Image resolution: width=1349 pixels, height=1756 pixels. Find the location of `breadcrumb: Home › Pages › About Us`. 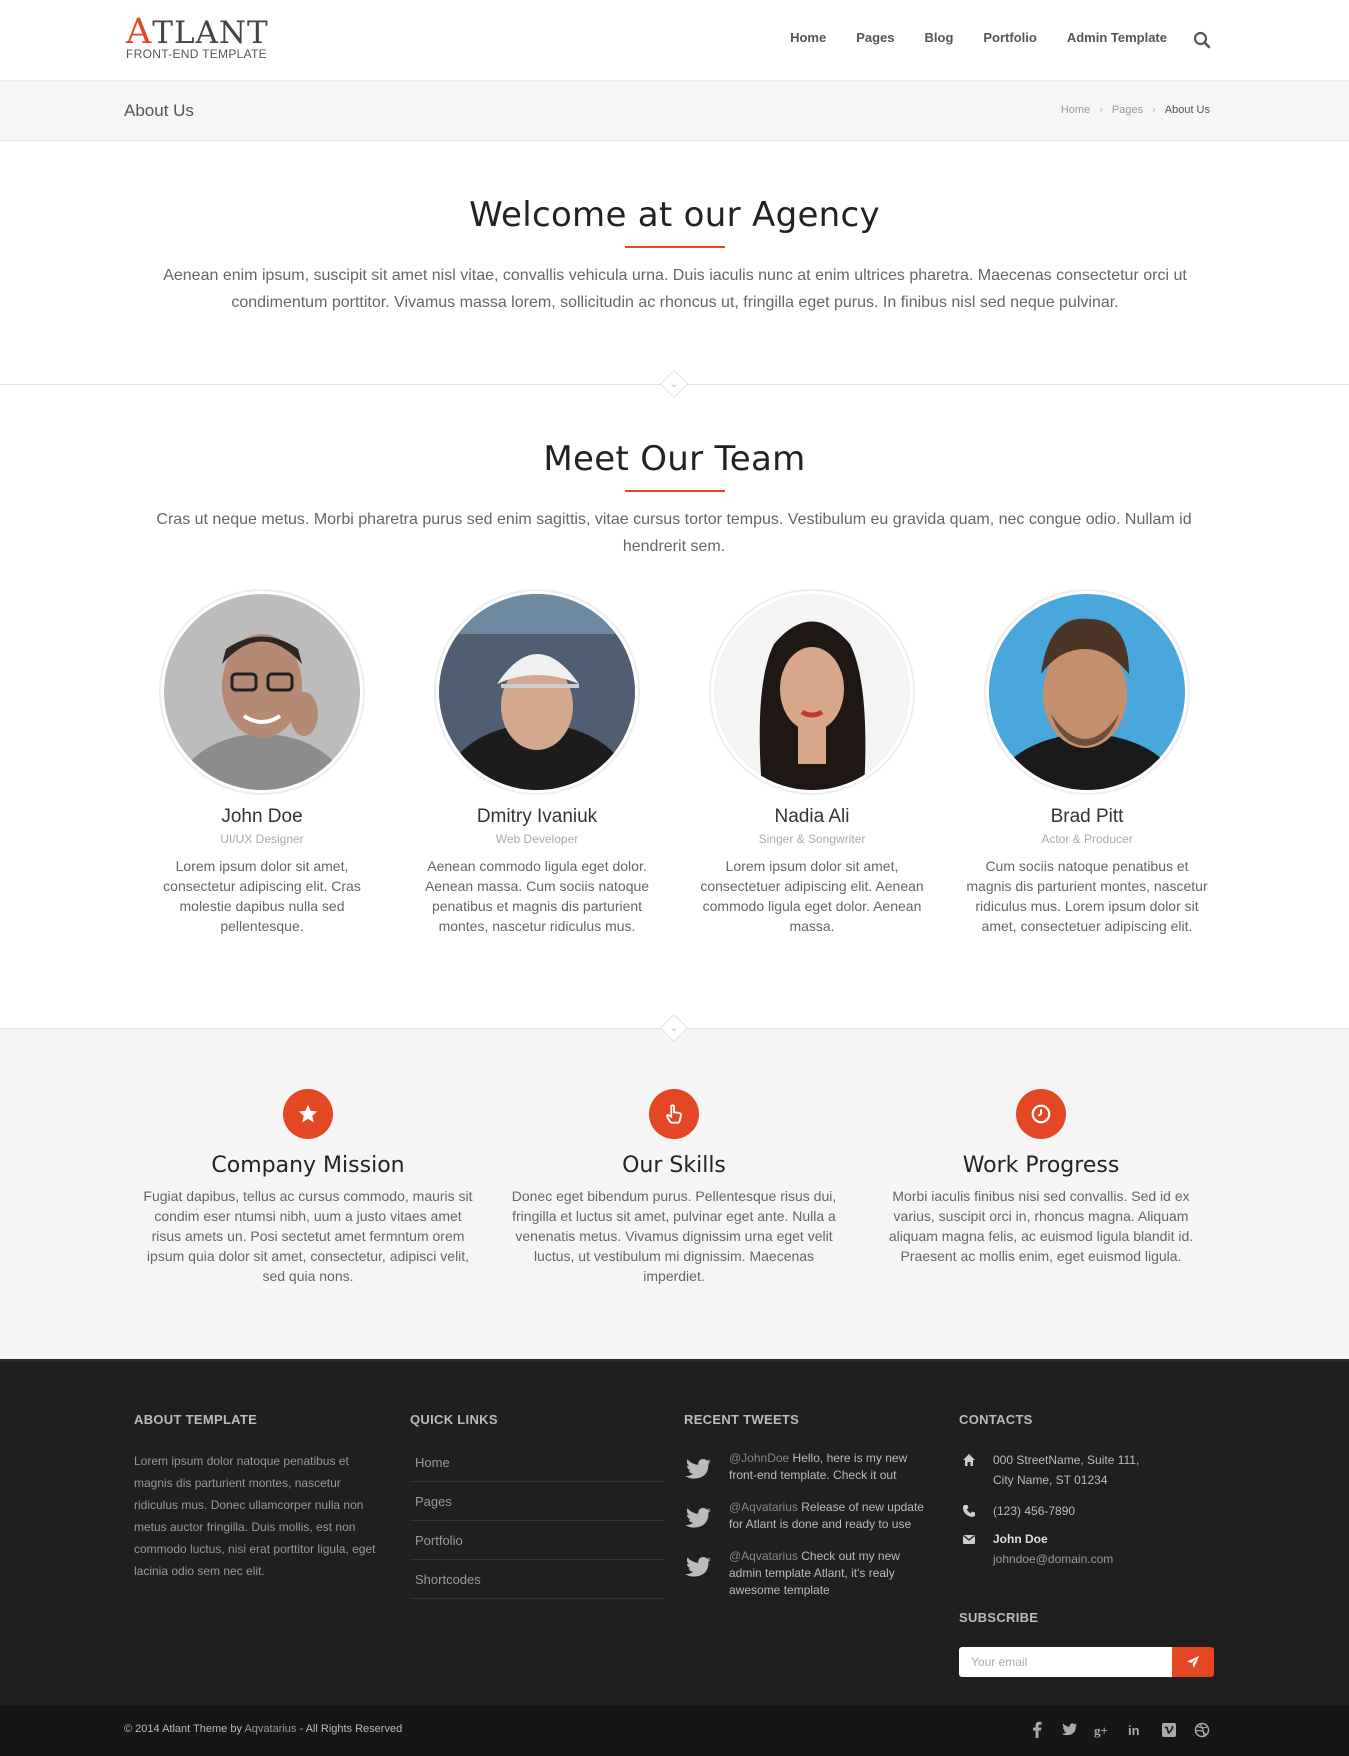

breadcrumb: Home › Pages › About Us is located at coordinates (1135, 110).